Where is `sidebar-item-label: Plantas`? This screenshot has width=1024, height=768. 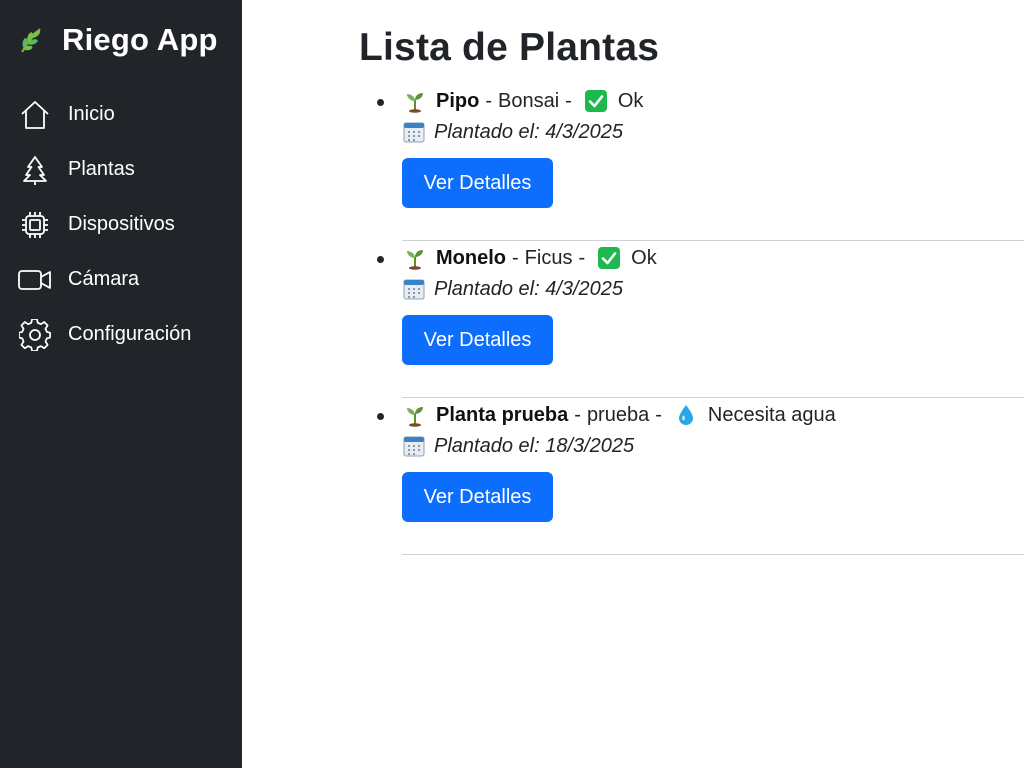 sidebar-item-label: Plantas is located at coordinates (101, 169).